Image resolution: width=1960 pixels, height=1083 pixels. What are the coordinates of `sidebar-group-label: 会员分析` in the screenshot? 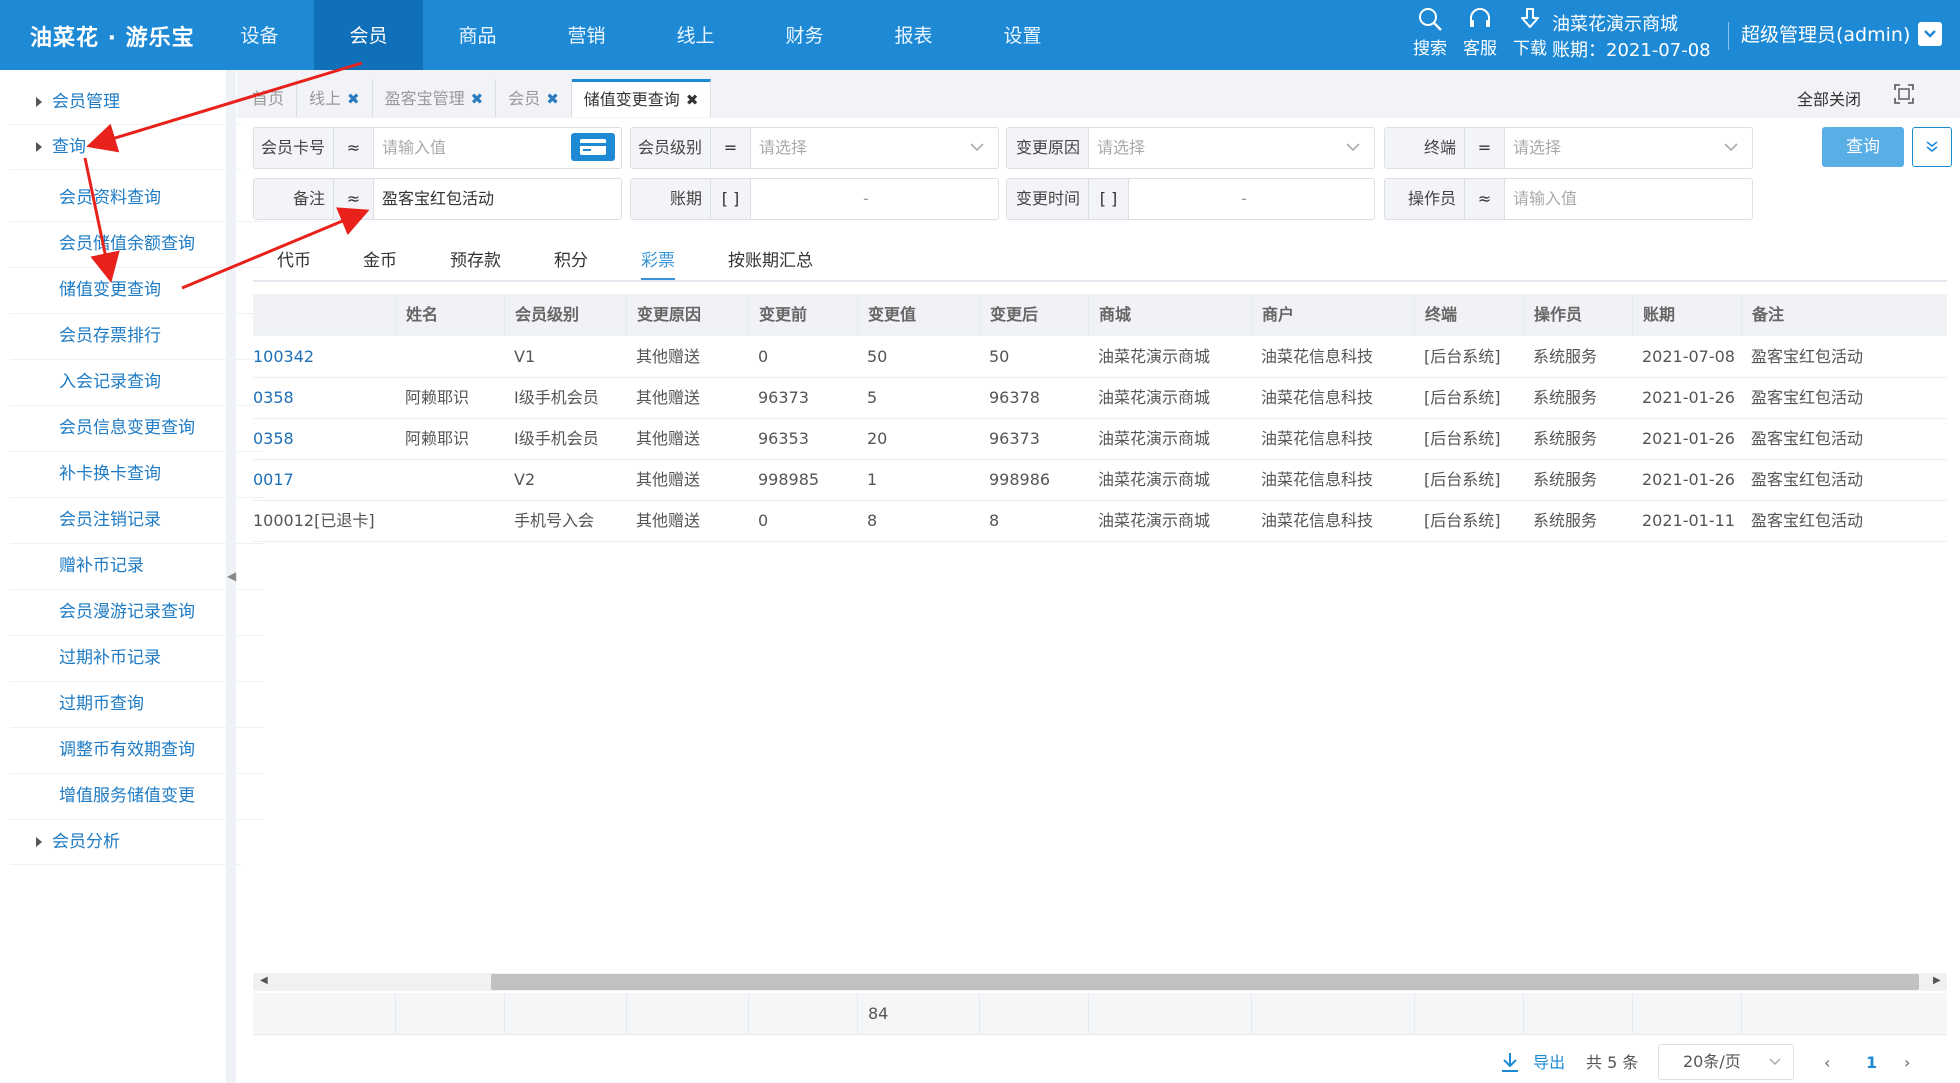 It's located at (86, 842).